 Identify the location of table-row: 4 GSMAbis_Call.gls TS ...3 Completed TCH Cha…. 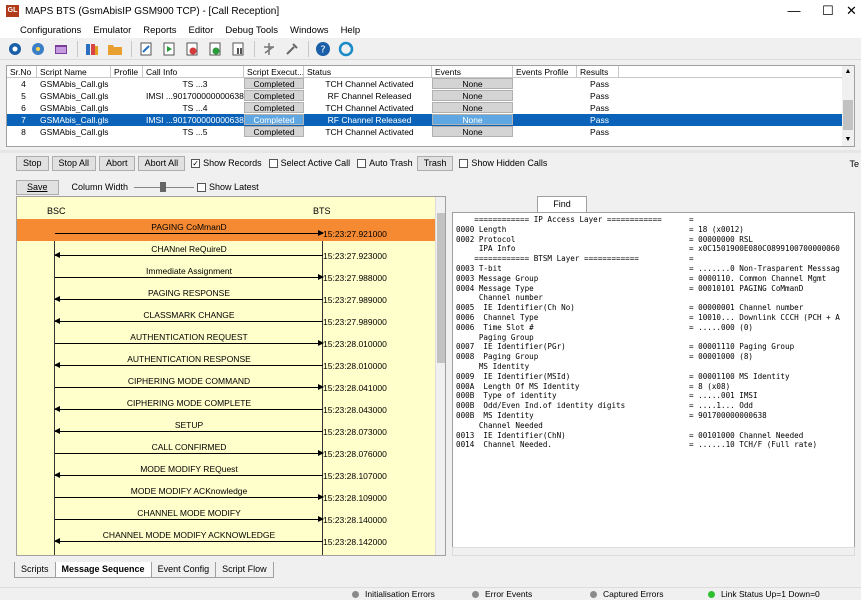
(430, 84).